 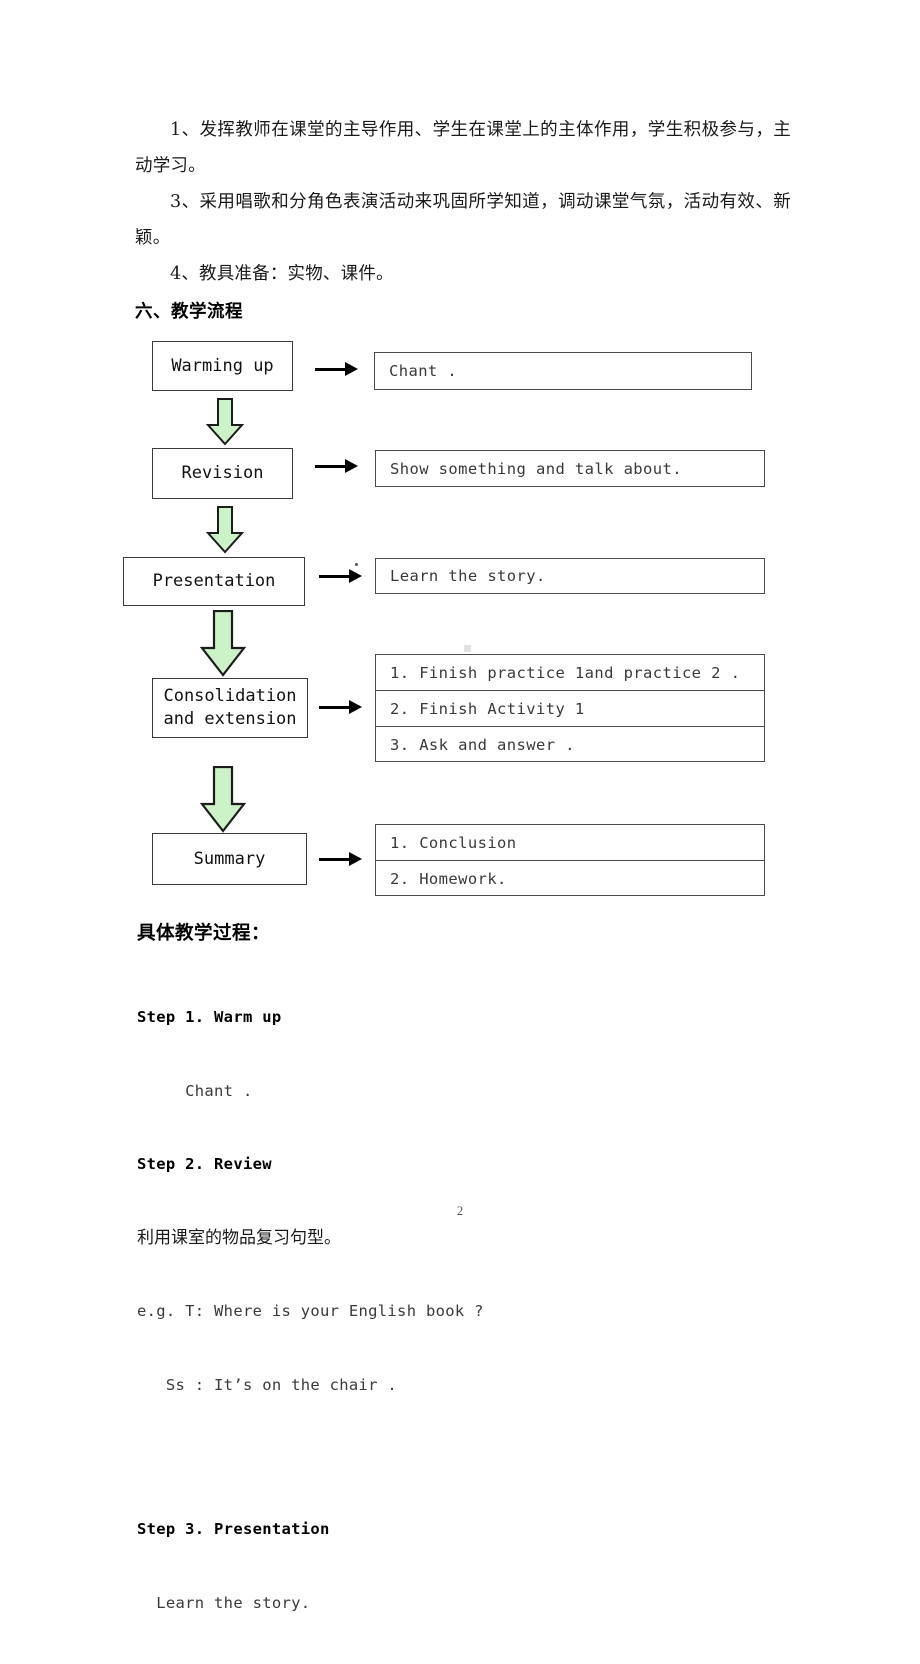 I want to click on flow-node-summary-label: Summary, so click(x=229, y=858).